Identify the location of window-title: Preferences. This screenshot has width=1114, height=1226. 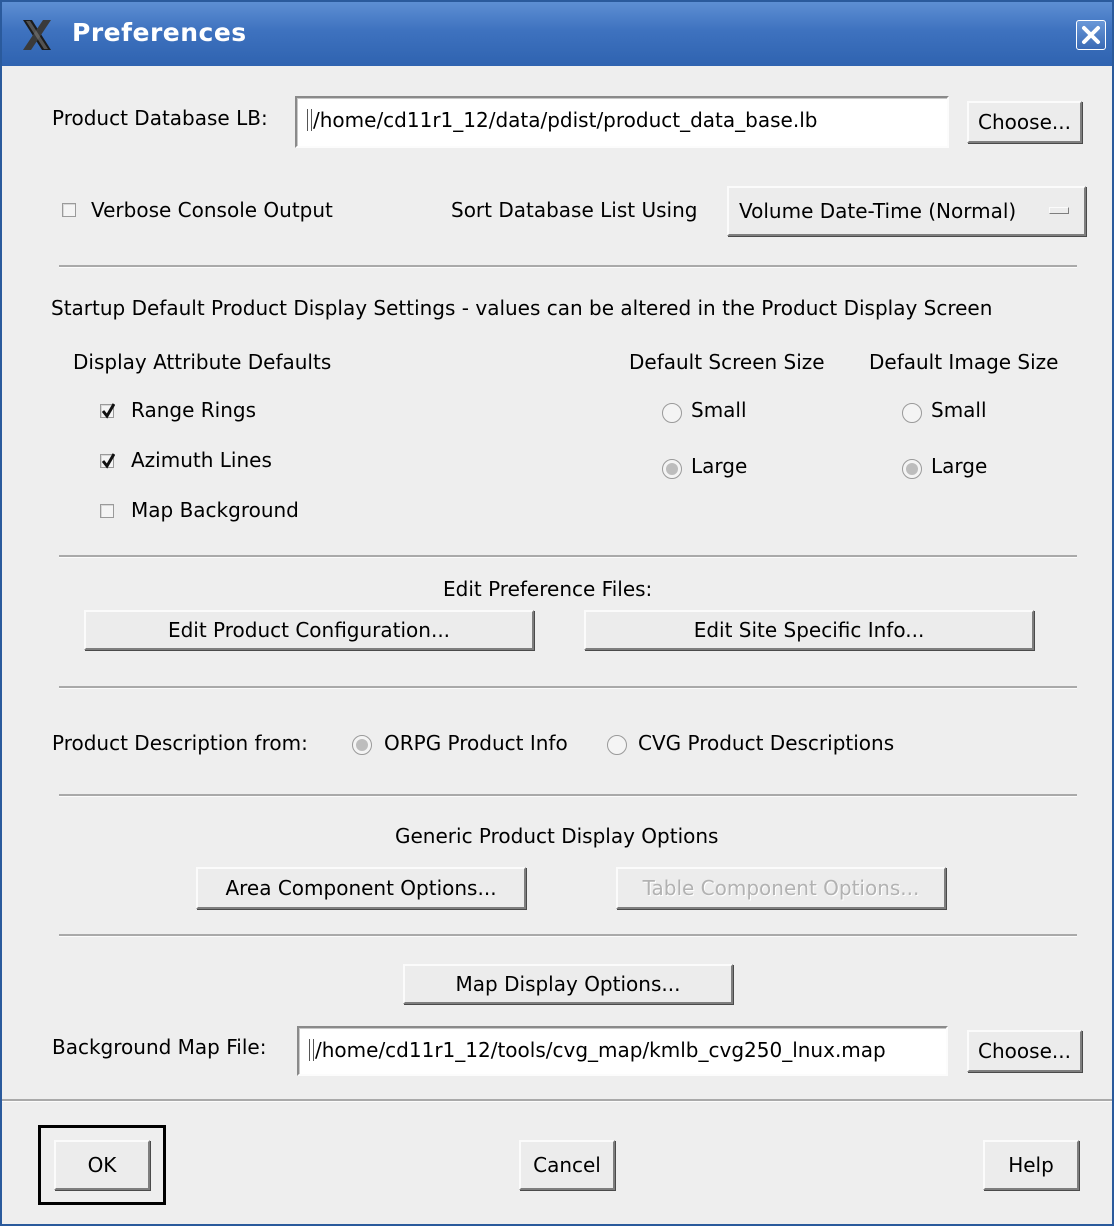
(159, 32).